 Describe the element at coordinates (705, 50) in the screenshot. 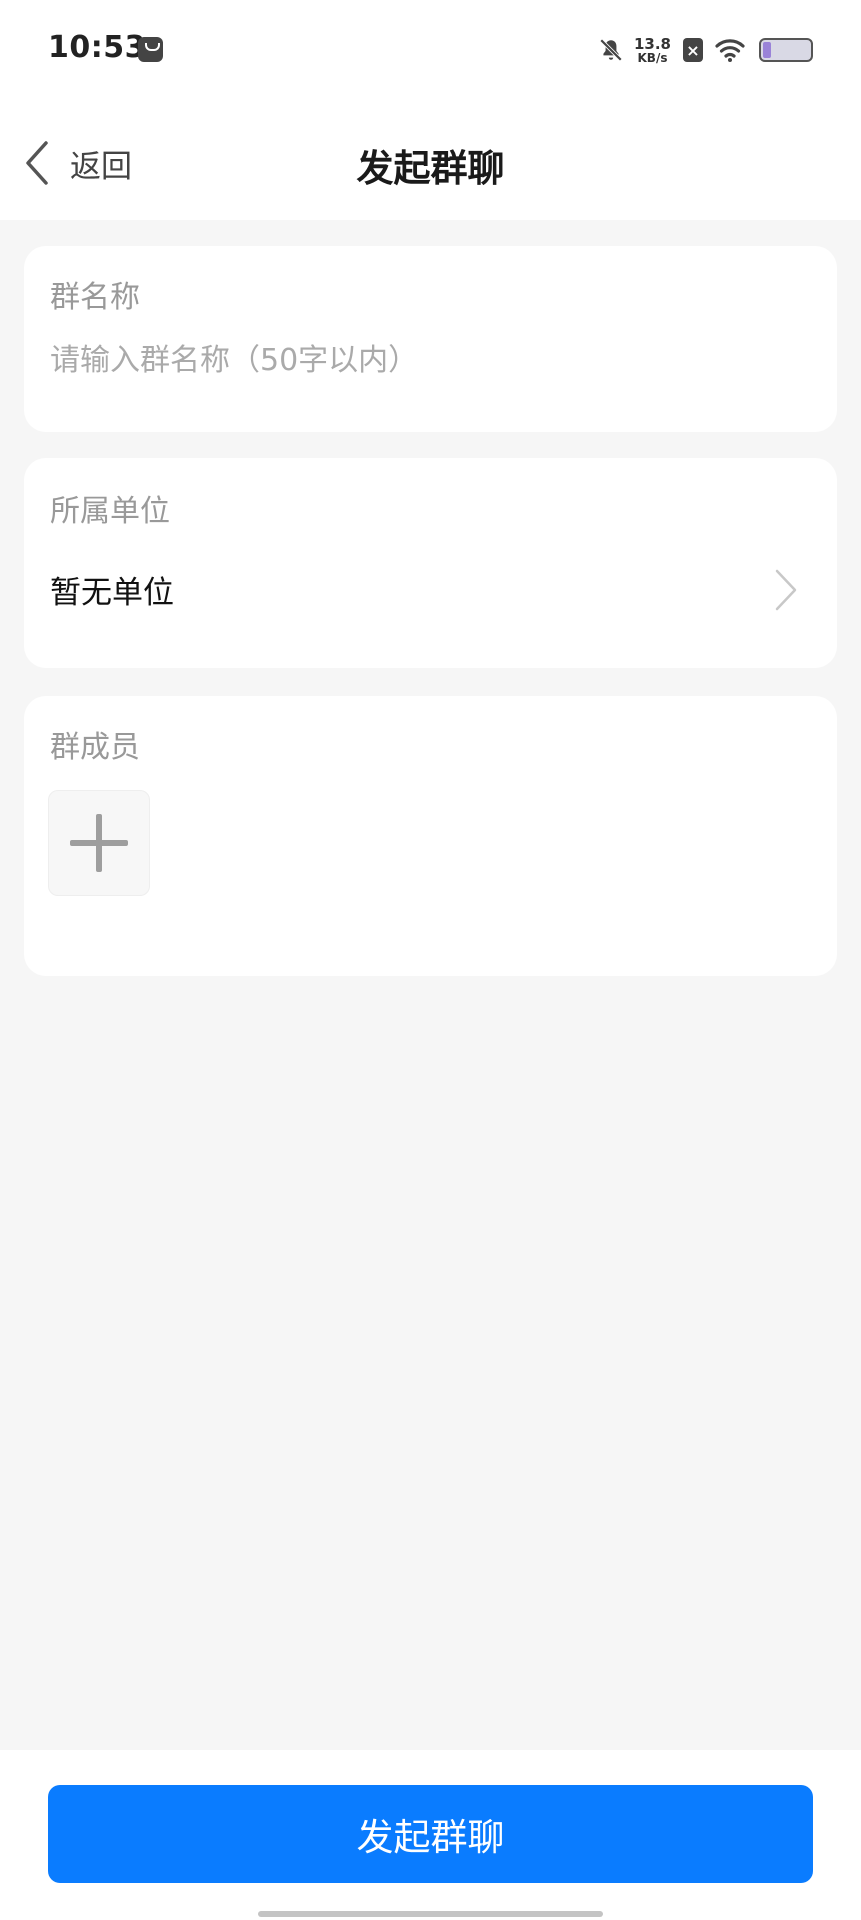

I see `status-icons: 13.8 KB/s ×` at that location.